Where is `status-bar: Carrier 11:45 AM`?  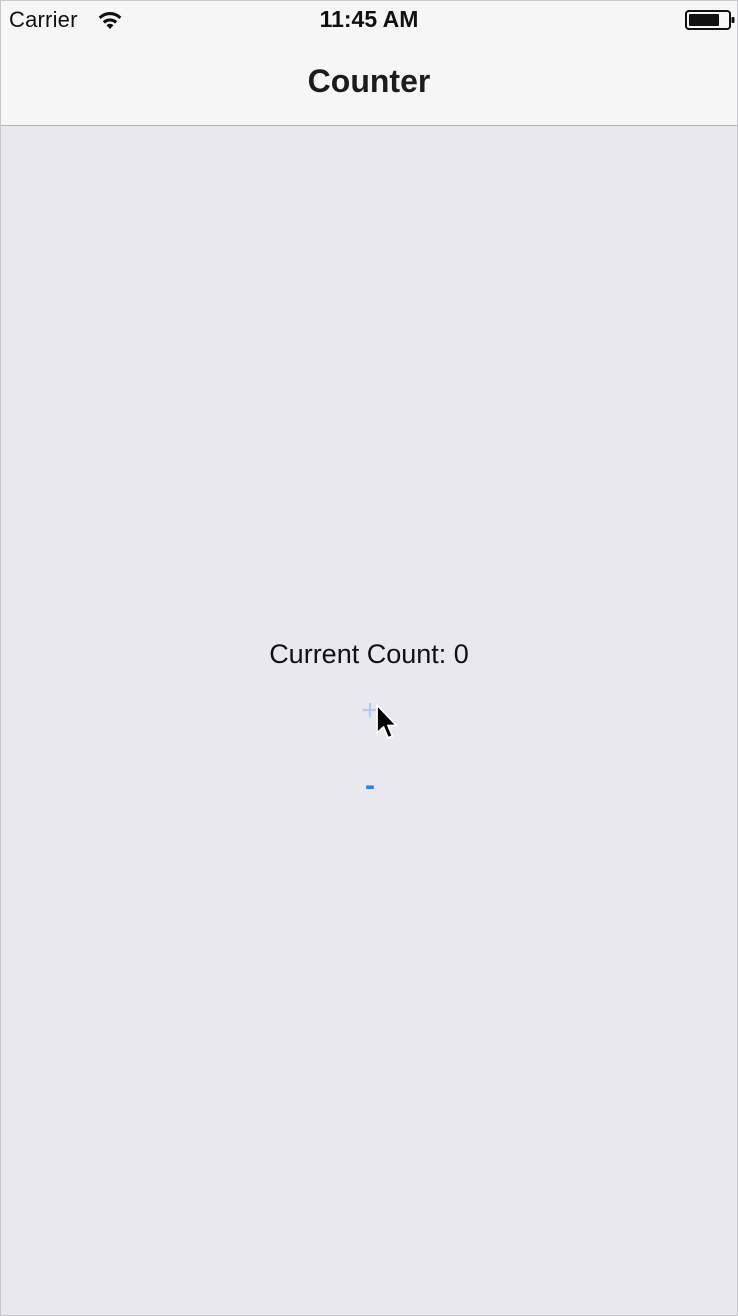 status-bar: Carrier 11:45 AM is located at coordinates (369, 21).